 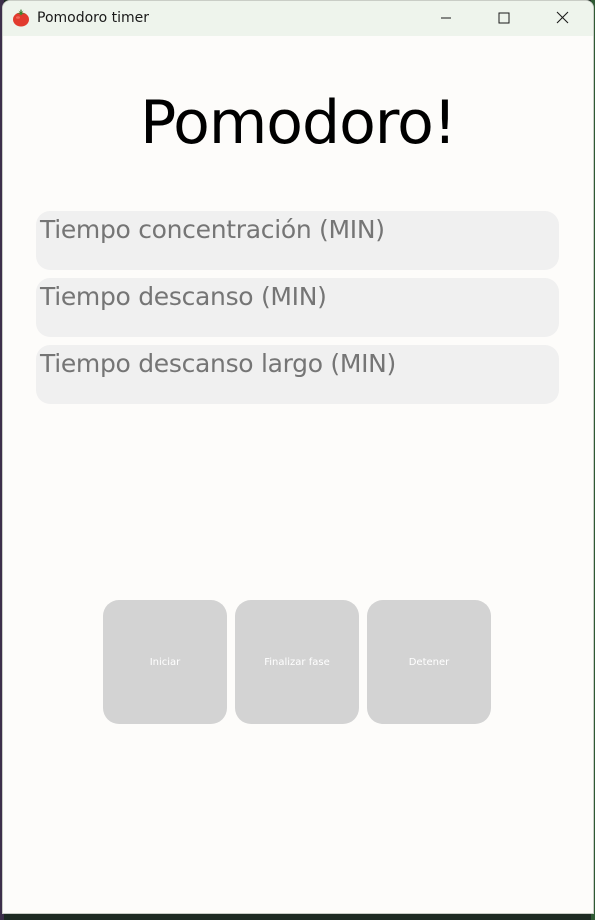 I want to click on window-title: Pomodoro timer, so click(x=93, y=18).